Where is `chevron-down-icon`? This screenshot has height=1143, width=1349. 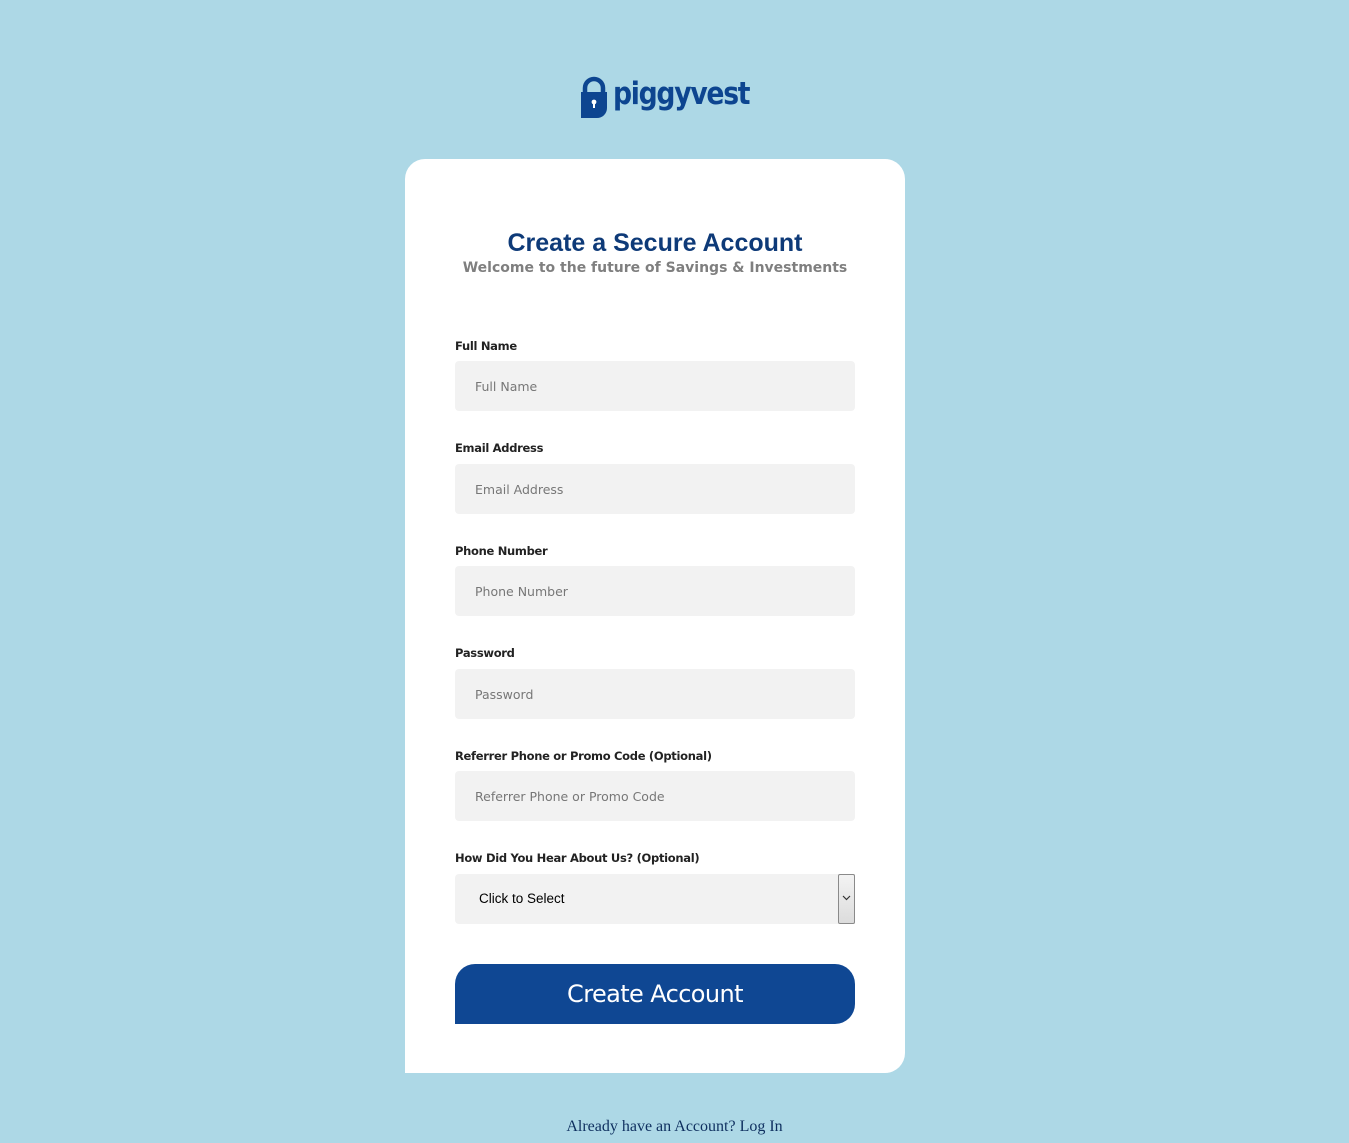 chevron-down-icon is located at coordinates (846, 898).